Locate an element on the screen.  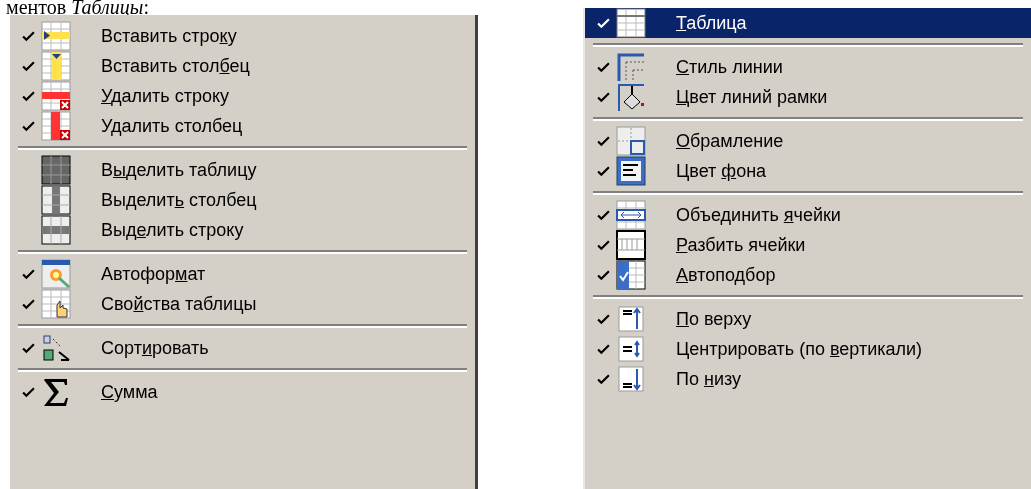
menu-item: Удалить столбец is located at coordinates (242, 126).